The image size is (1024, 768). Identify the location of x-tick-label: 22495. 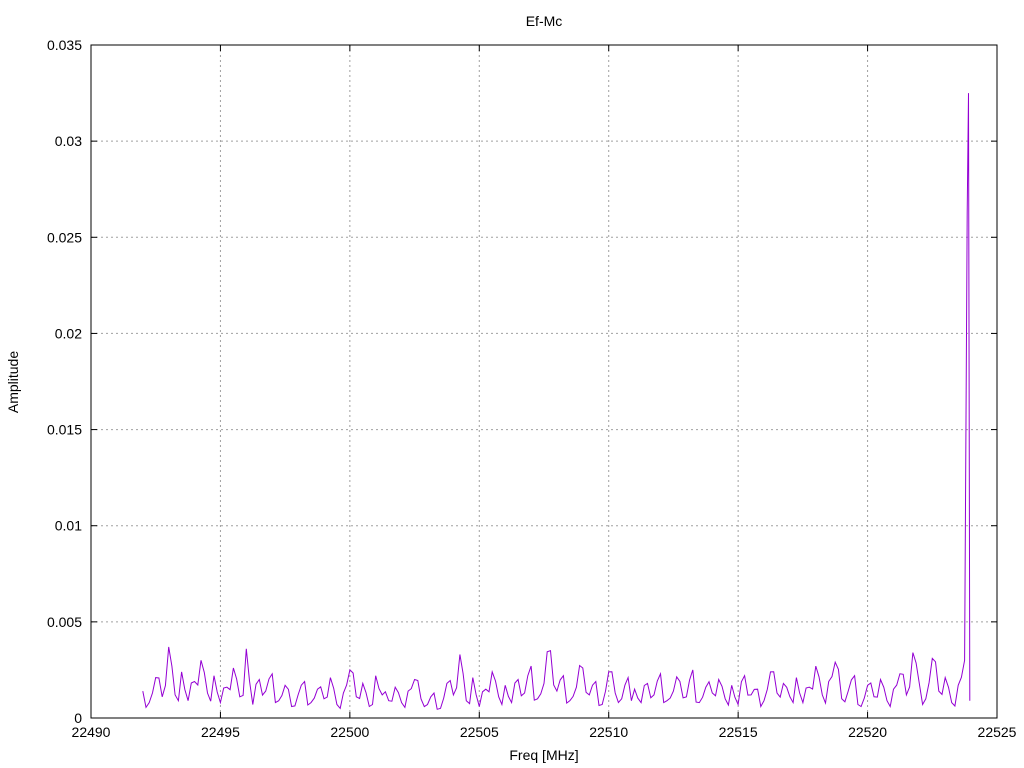
(220, 732).